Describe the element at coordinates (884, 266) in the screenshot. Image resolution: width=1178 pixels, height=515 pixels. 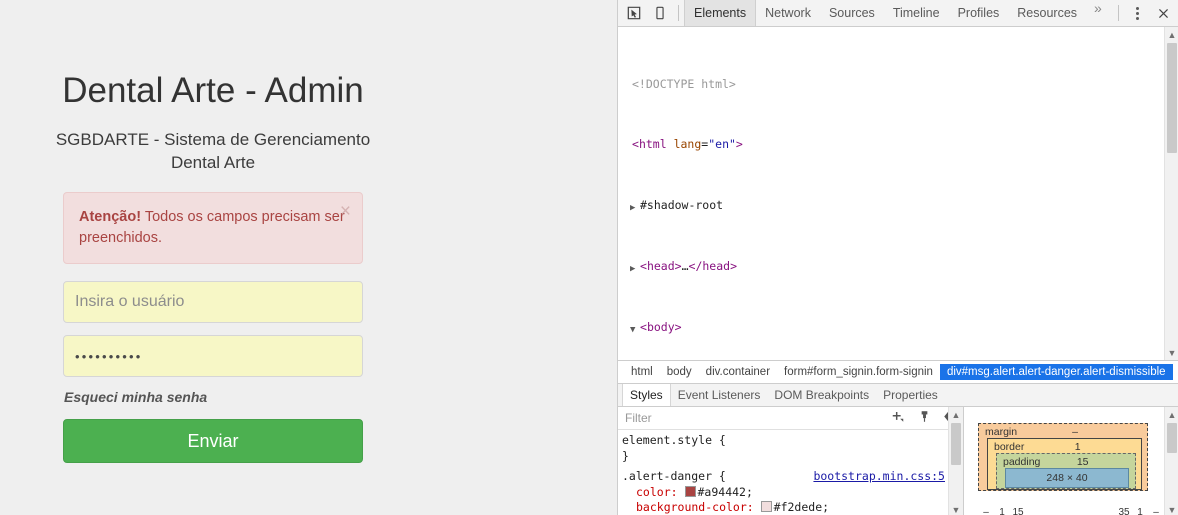
I see `dom-line: <head>…</head>` at that location.